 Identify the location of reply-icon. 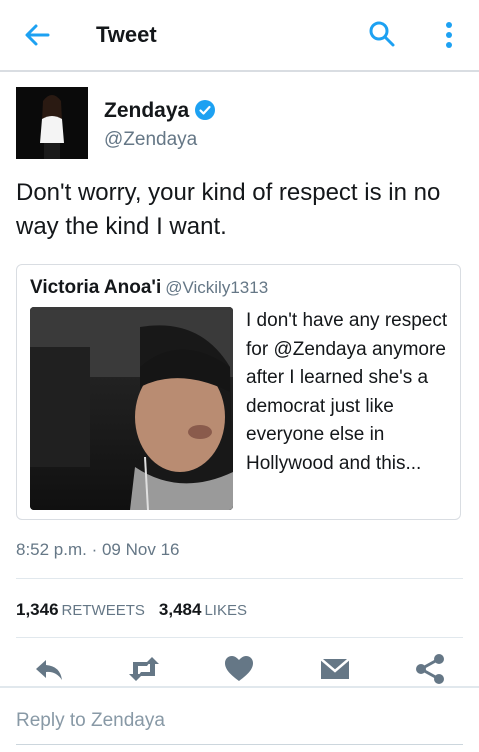
(49, 669).